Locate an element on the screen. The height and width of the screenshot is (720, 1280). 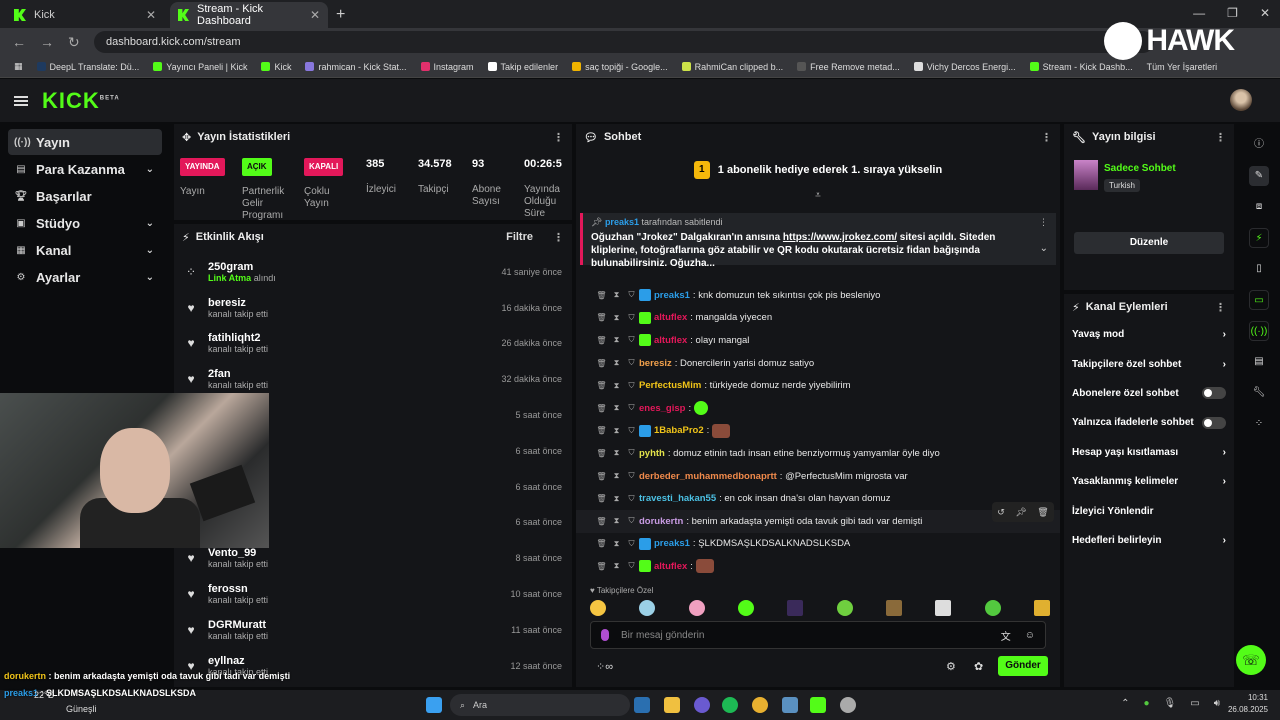
chat-message: 🗑︎ ⧗ ⛉ enes_gisp: is located at coordinates (818, 408).